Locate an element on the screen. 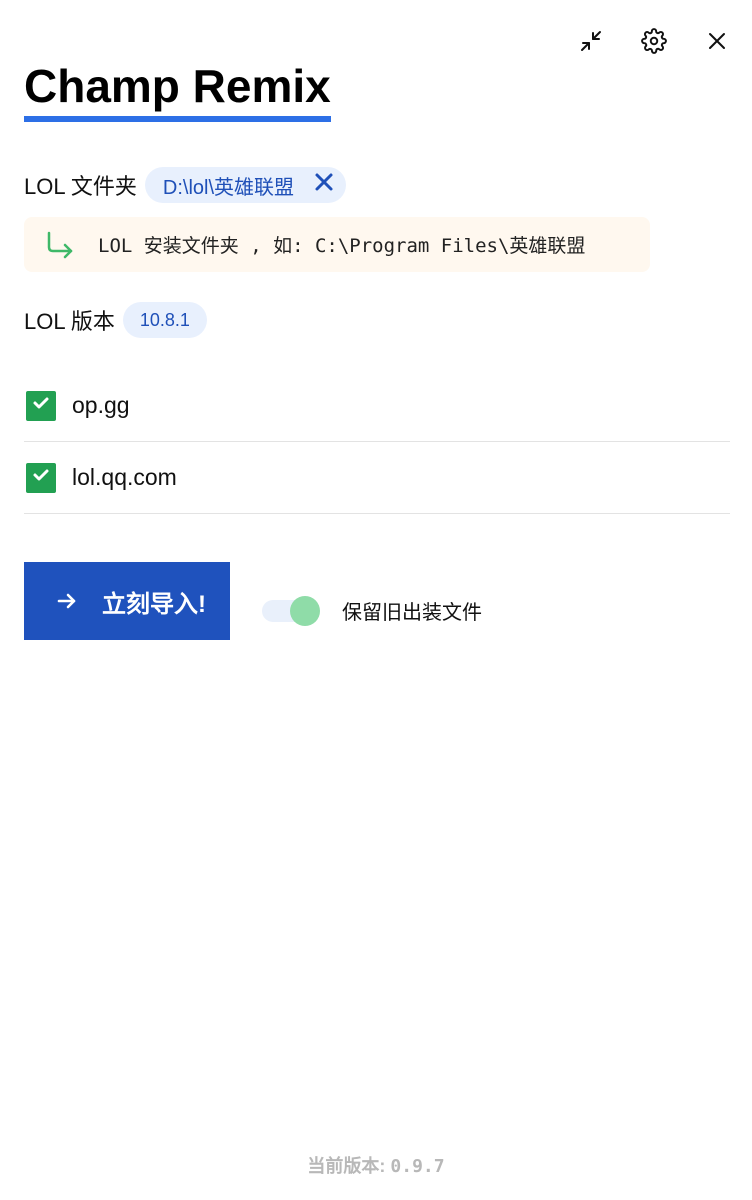 The width and height of the screenshot is (752, 1200). minimize-button is located at coordinates (591, 41).